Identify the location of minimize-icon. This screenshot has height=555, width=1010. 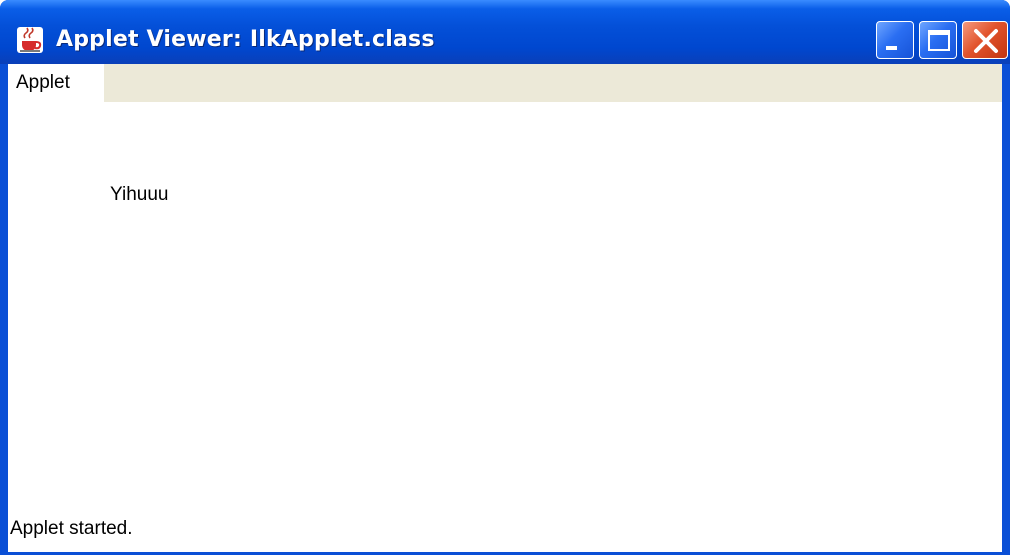
(891, 48).